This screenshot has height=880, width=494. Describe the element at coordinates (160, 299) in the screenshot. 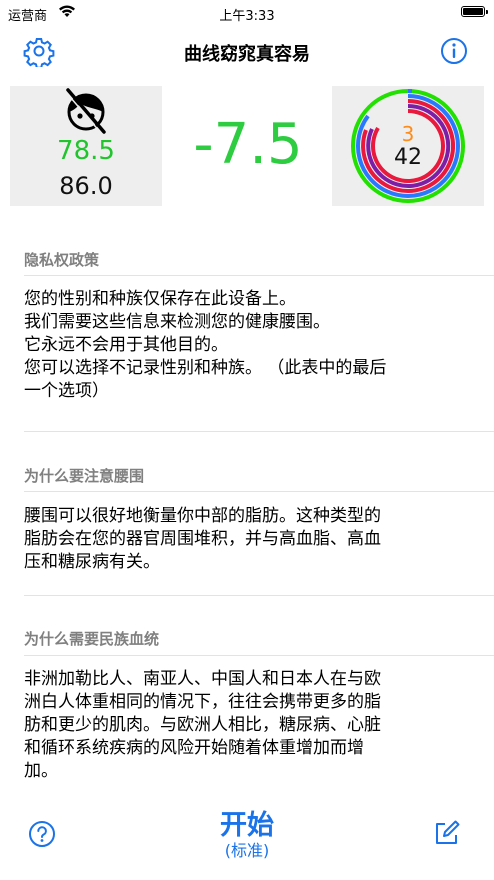

I see `body-line: 您的性别和种族仅保存在此设备上。` at that location.